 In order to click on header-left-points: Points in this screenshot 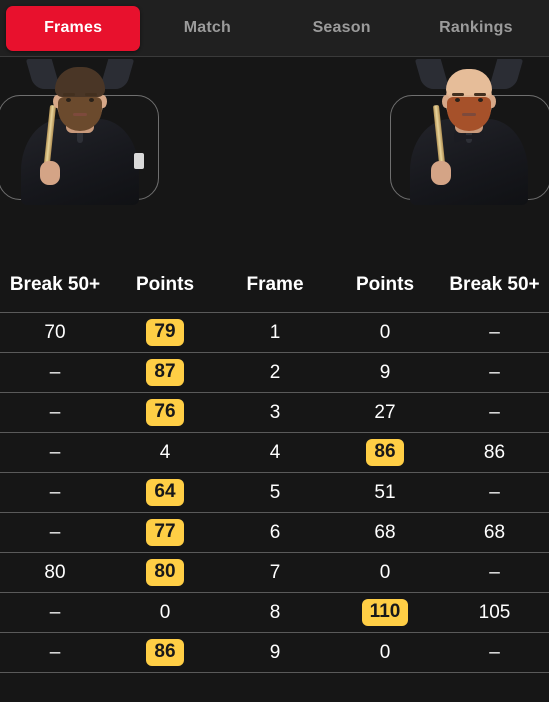, I will do `click(165, 284)`.